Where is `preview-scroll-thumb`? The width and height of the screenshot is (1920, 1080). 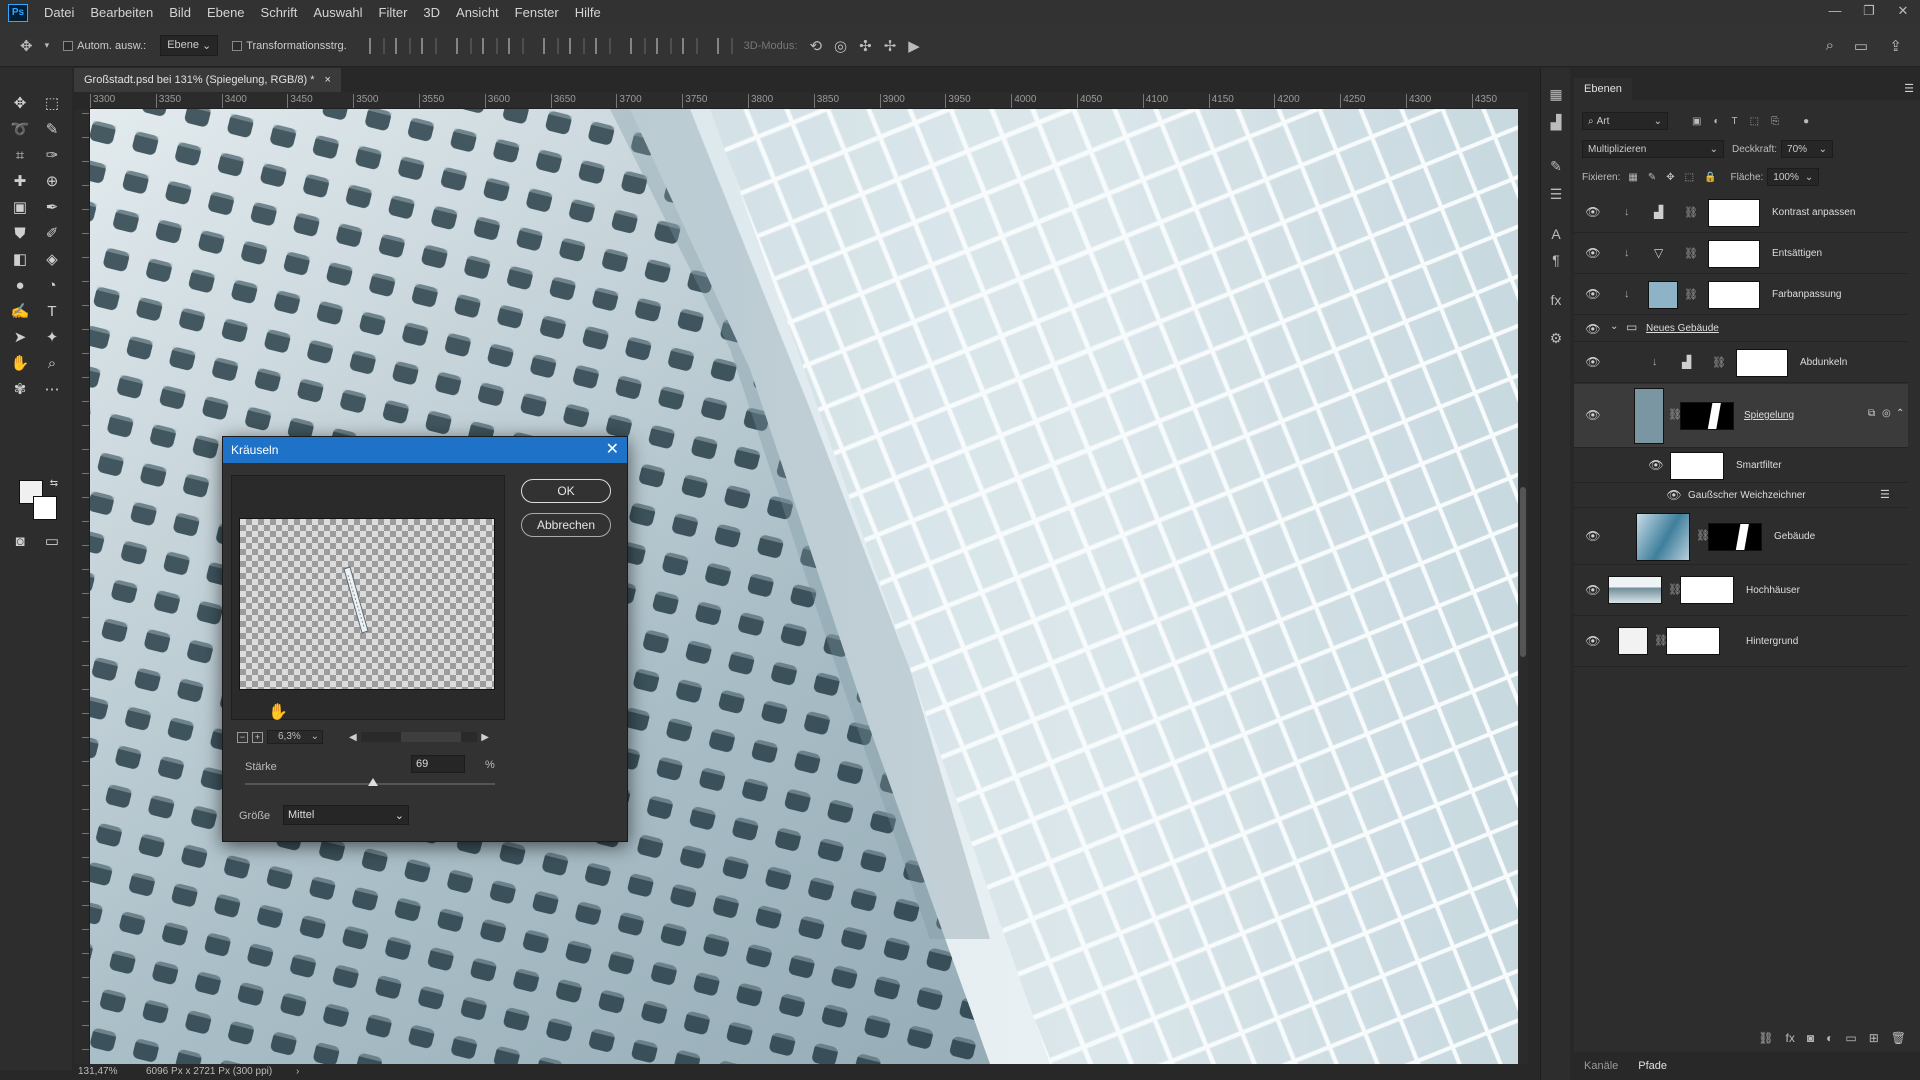
preview-scroll-thumb is located at coordinates (430, 737).